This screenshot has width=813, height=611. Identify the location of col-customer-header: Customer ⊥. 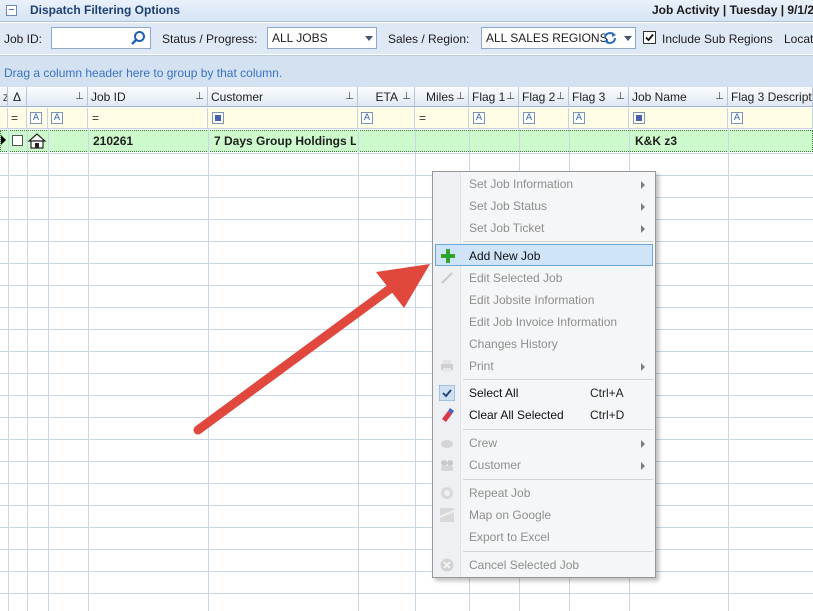
(283, 97).